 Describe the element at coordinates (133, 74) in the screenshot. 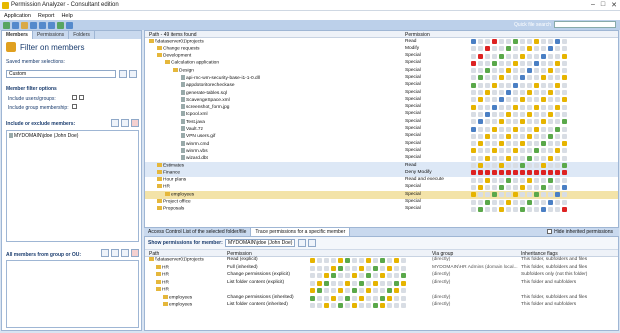

I see `delete-selection-icon` at that location.